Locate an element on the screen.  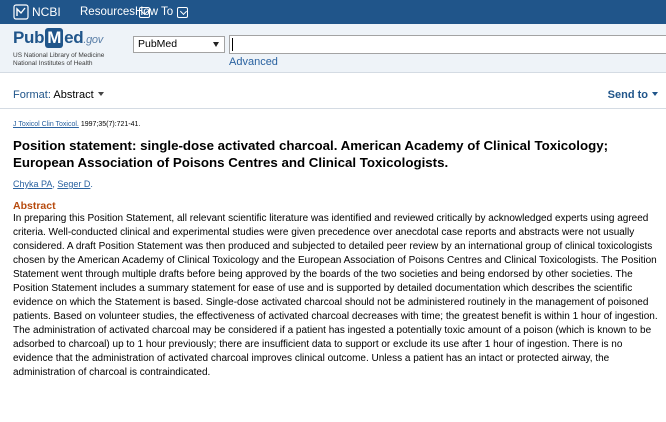
format-label: Format: is located at coordinates (32, 95).